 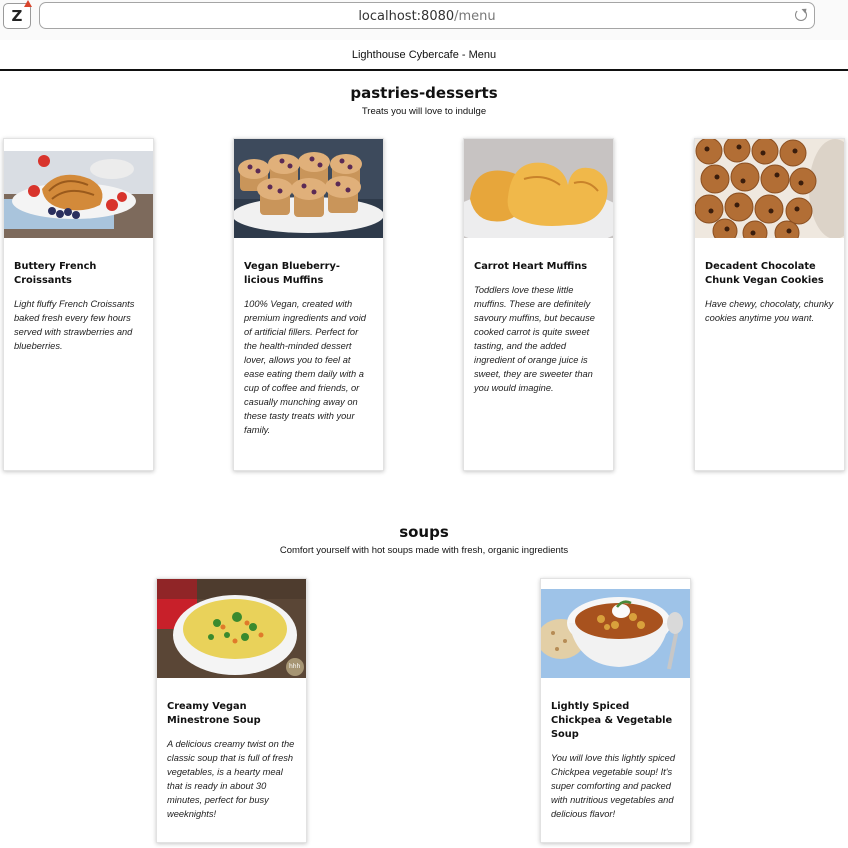 I want to click on url-text: localhost:8080/menu, so click(x=427, y=16).